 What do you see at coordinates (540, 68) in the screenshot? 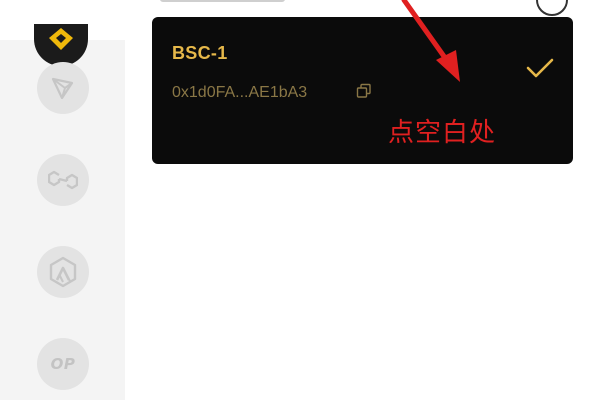
I see `check-icon` at bounding box center [540, 68].